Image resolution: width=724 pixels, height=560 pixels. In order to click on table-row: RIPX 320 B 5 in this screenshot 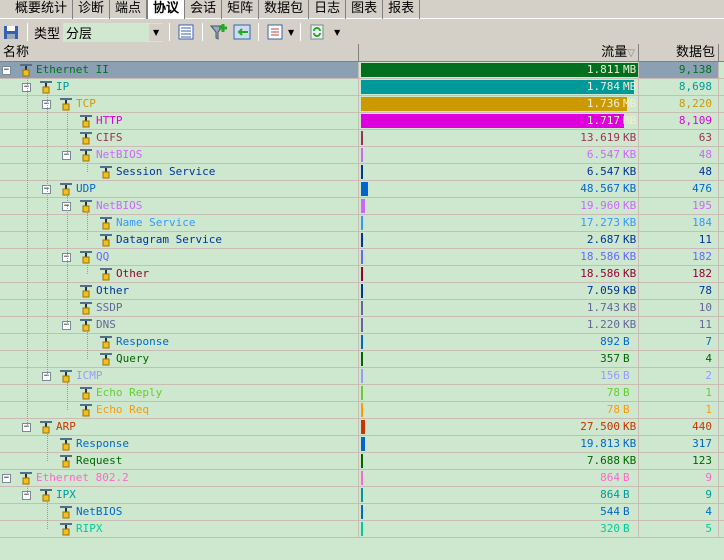, I will do `click(362, 529)`.